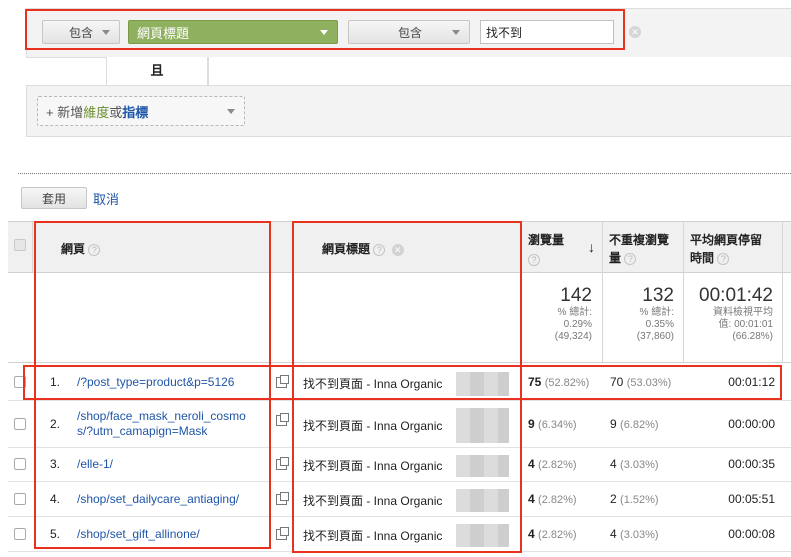 The image size is (791, 557). What do you see at coordinates (656, 312) in the screenshot?
I see `total-upv-label: % 總計:` at bounding box center [656, 312].